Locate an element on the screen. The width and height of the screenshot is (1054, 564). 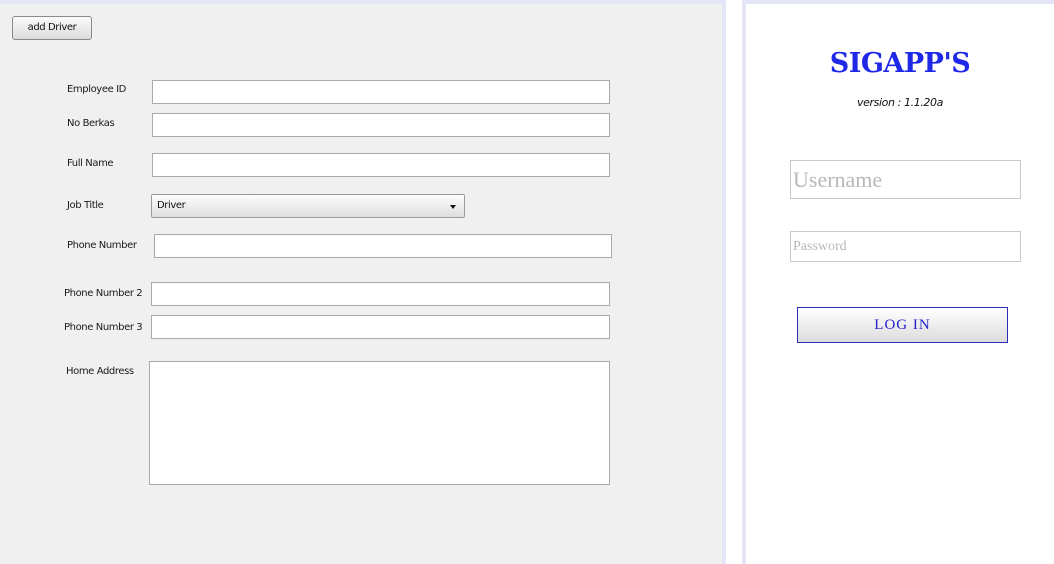
add-driver-button: add Driver is located at coordinates (52, 28).